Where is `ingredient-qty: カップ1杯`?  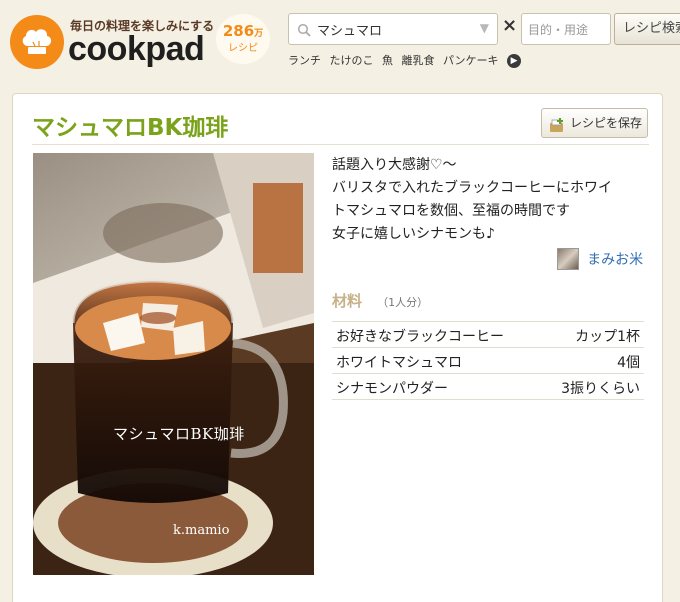 ingredient-qty: カップ1杯 is located at coordinates (607, 337).